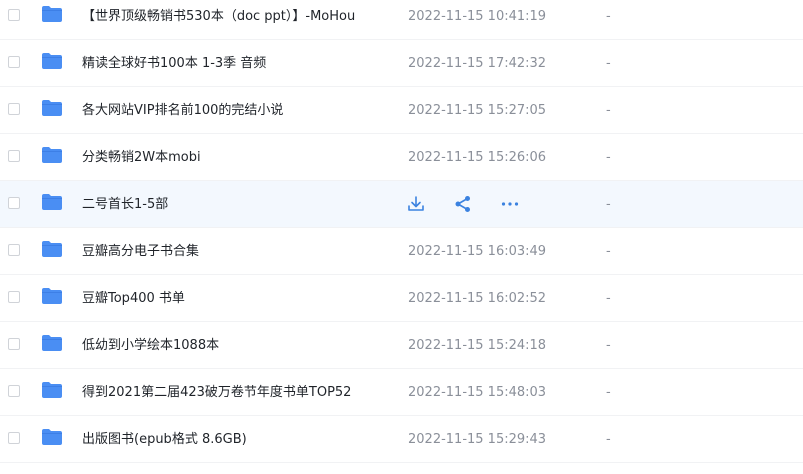 Image resolution: width=803 pixels, height=474 pixels. I want to click on modified-time: 2022-11-15 16:03:49, so click(477, 251).